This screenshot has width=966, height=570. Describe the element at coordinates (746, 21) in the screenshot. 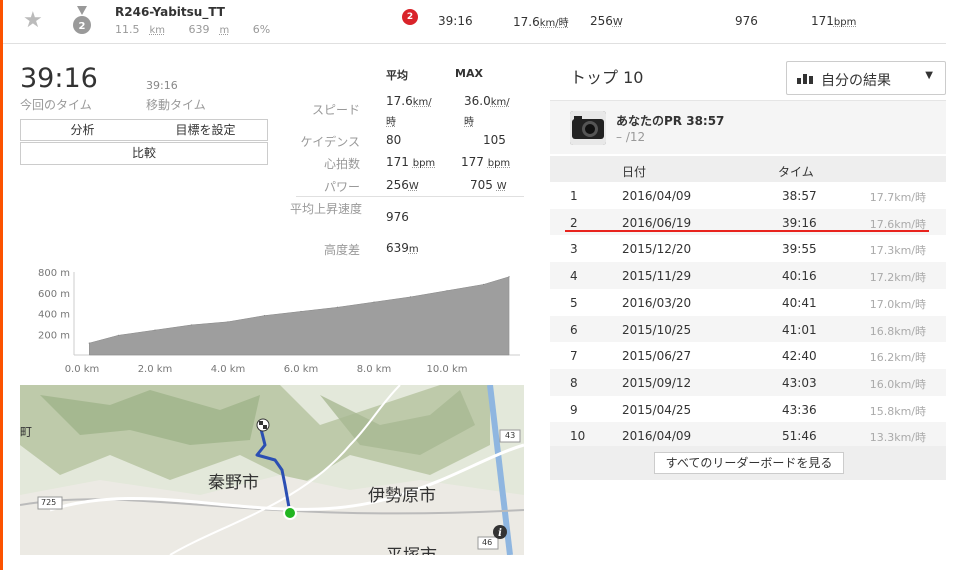

I see `header-vam: 976` at that location.